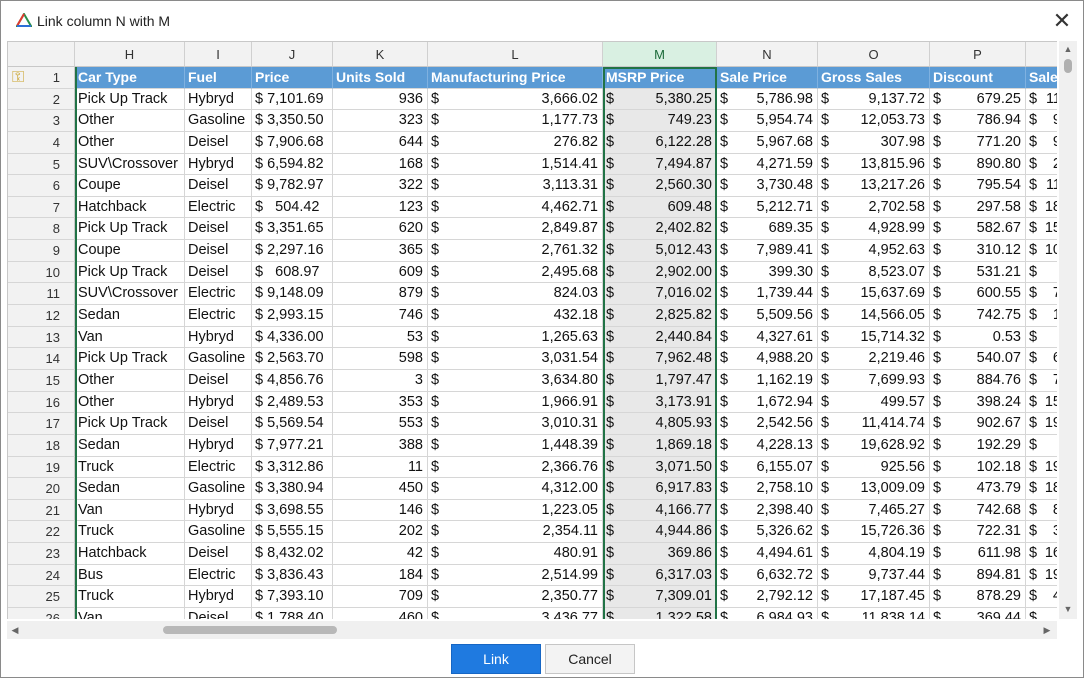  I want to click on table-cell: $2, so click(1041, 165).